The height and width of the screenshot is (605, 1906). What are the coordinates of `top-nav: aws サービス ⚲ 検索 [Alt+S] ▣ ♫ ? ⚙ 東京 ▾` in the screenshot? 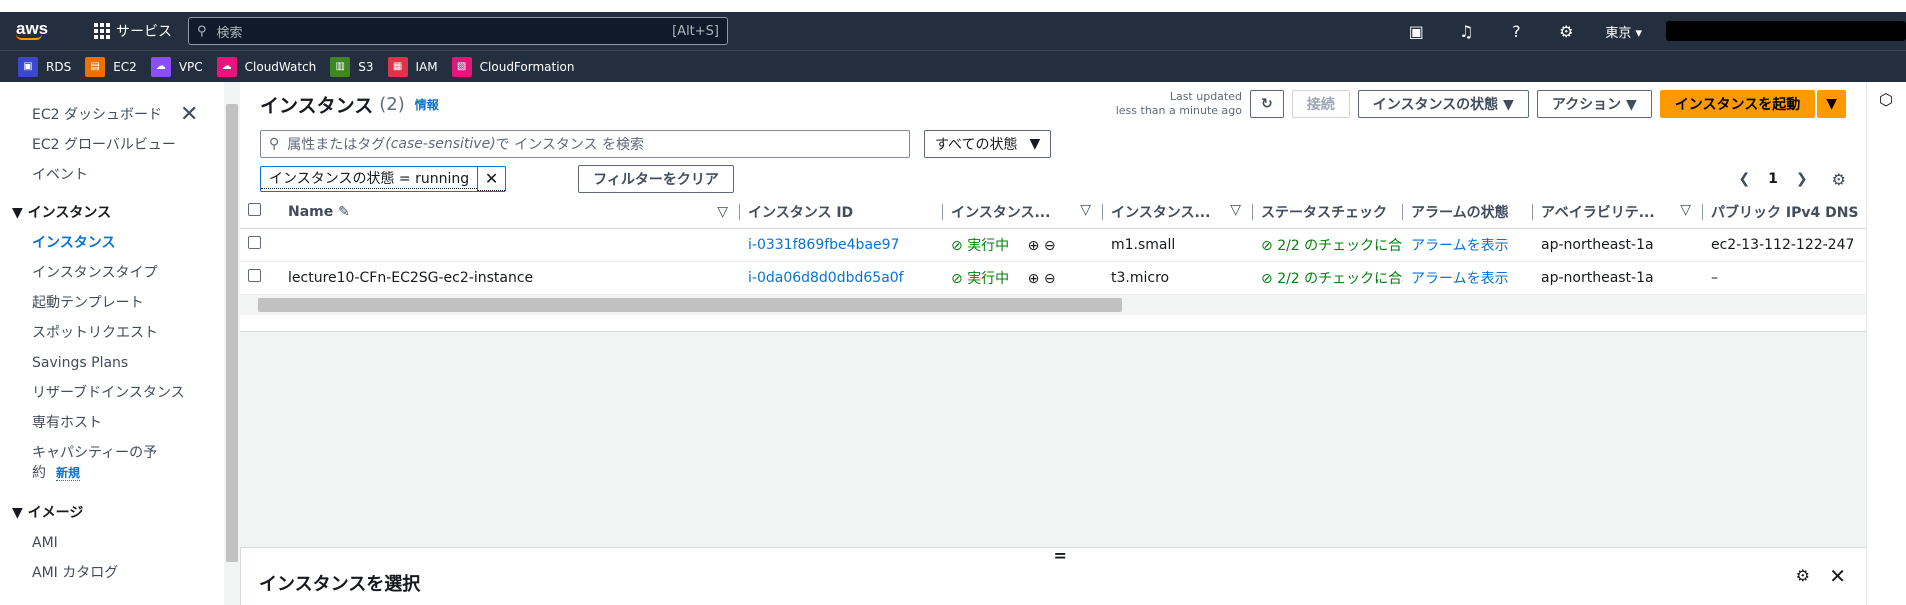 It's located at (953, 31).